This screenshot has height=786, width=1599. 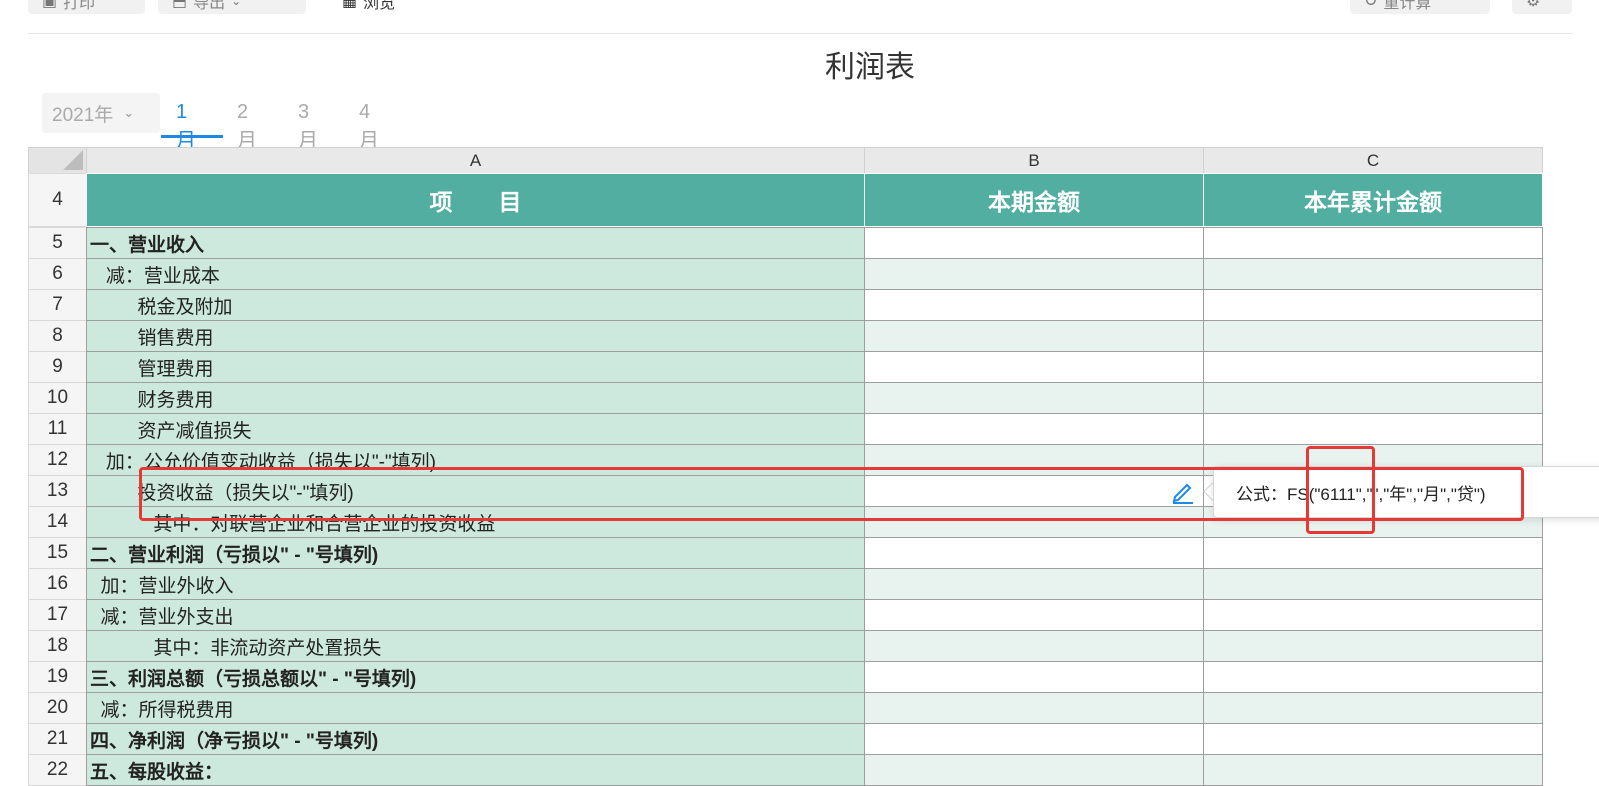 I want to click on recalc-button: ↻ 重计算, so click(x=1420, y=7).